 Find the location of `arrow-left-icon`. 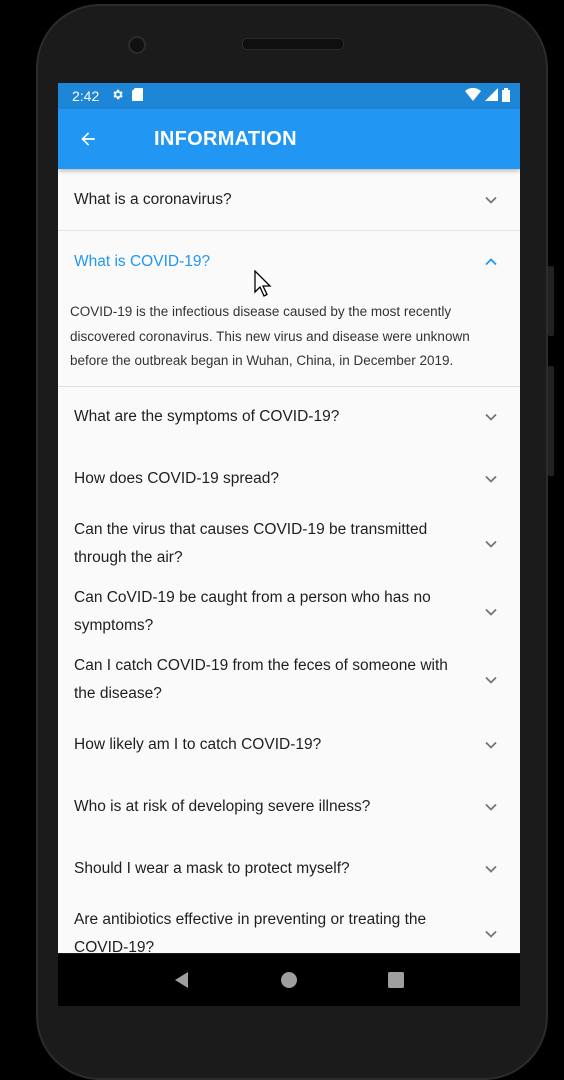

arrow-left-icon is located at coordinates (88, 139).